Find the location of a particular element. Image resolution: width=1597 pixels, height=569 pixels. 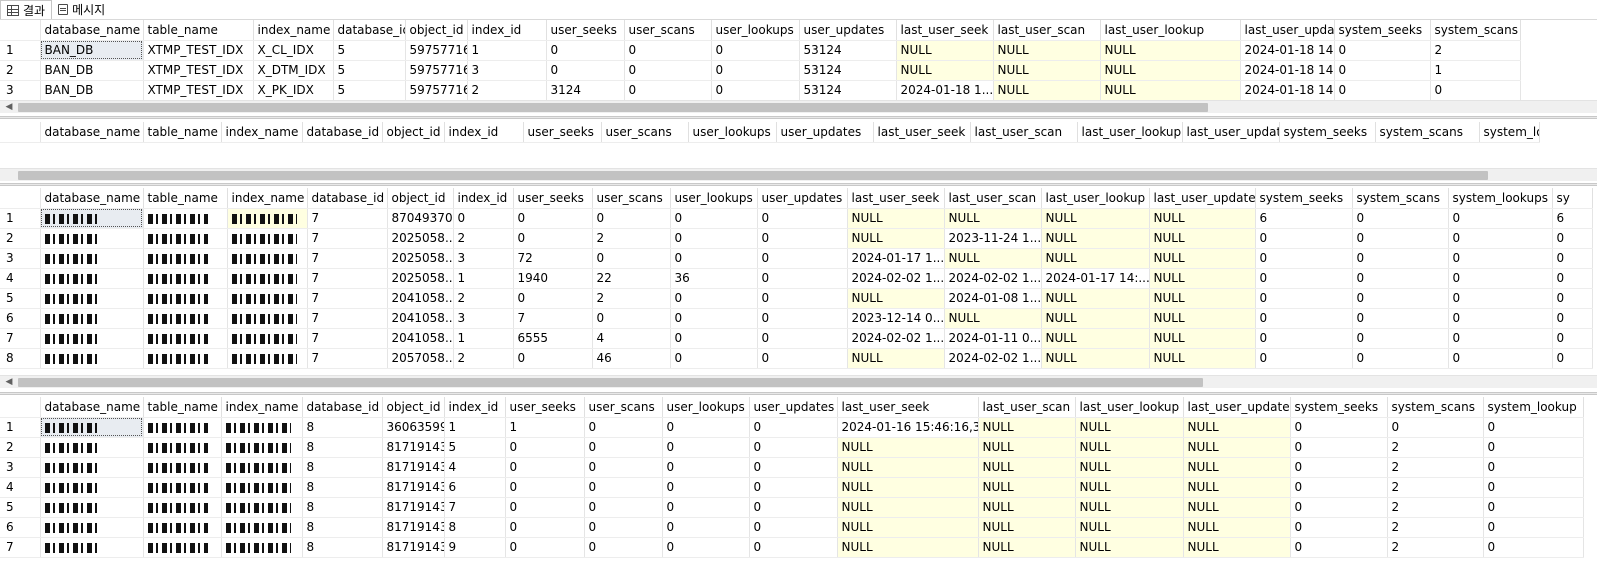

table-cell: 2 is located at coordinates (1435, 527).